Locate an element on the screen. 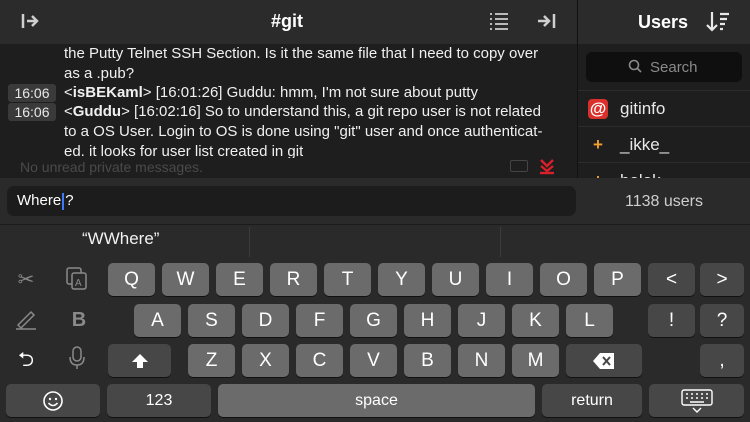 The image size is (750, 422). shift-key is located at coordinates (139, 360).